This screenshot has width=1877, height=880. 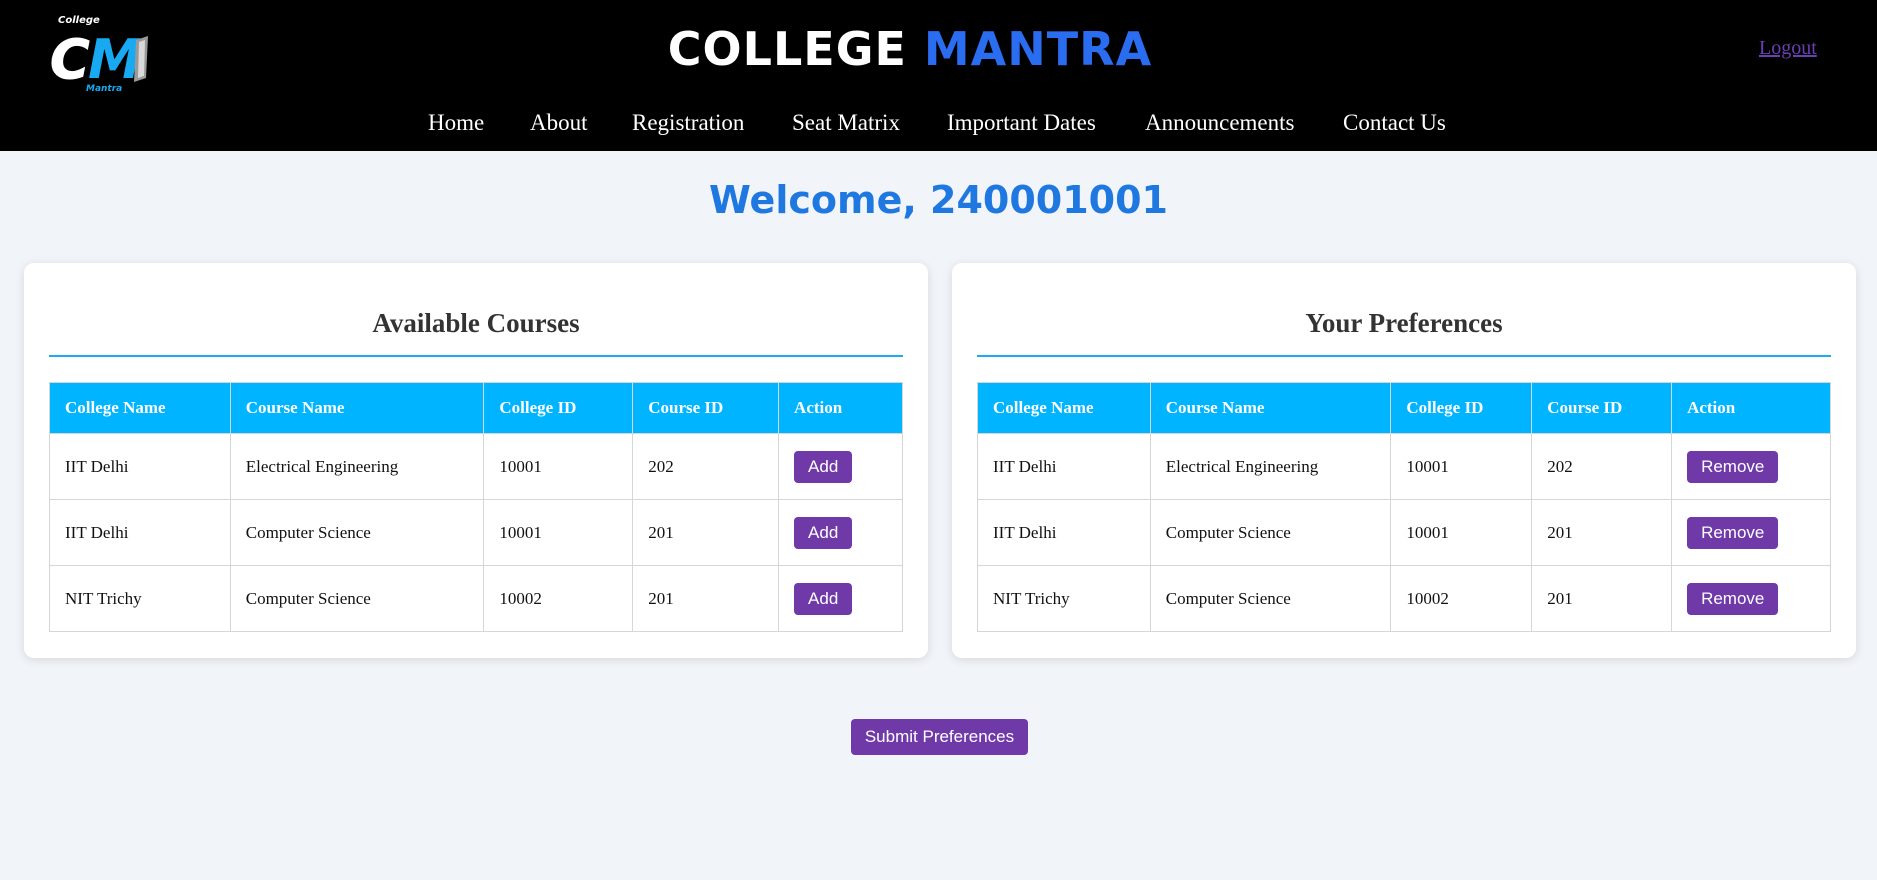 What do you see at coordinates (456, 123) in the screenshot?
I see `nav-home: Home` at bounding box center [456, 123].